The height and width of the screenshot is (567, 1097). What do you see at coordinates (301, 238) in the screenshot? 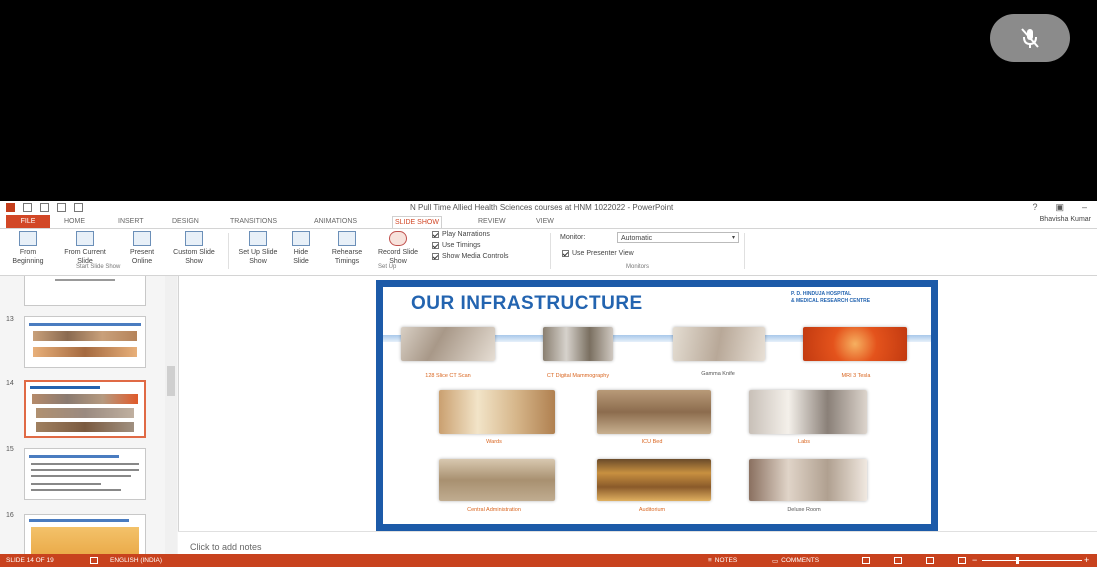
I see `hide-slide-icon` at bounding box center [301, 238].